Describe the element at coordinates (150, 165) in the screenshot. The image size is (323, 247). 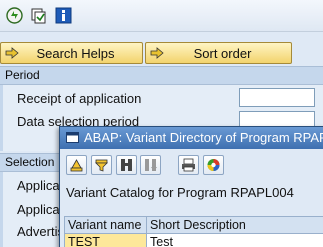
I see `find-next-icon` at that location.